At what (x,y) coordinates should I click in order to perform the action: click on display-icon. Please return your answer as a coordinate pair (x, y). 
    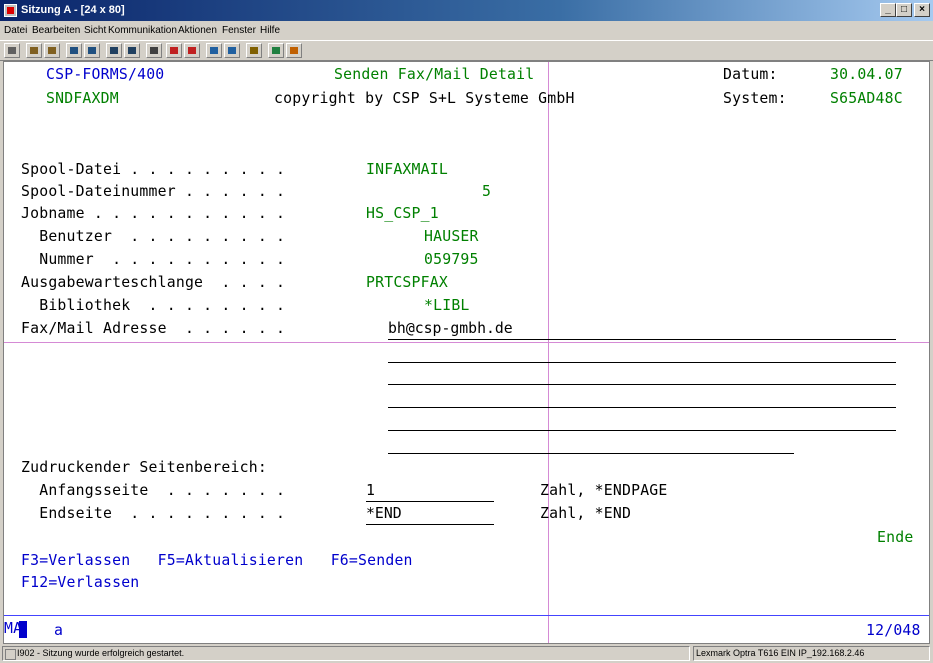
    Looking at the image, I should click on (12, 50).